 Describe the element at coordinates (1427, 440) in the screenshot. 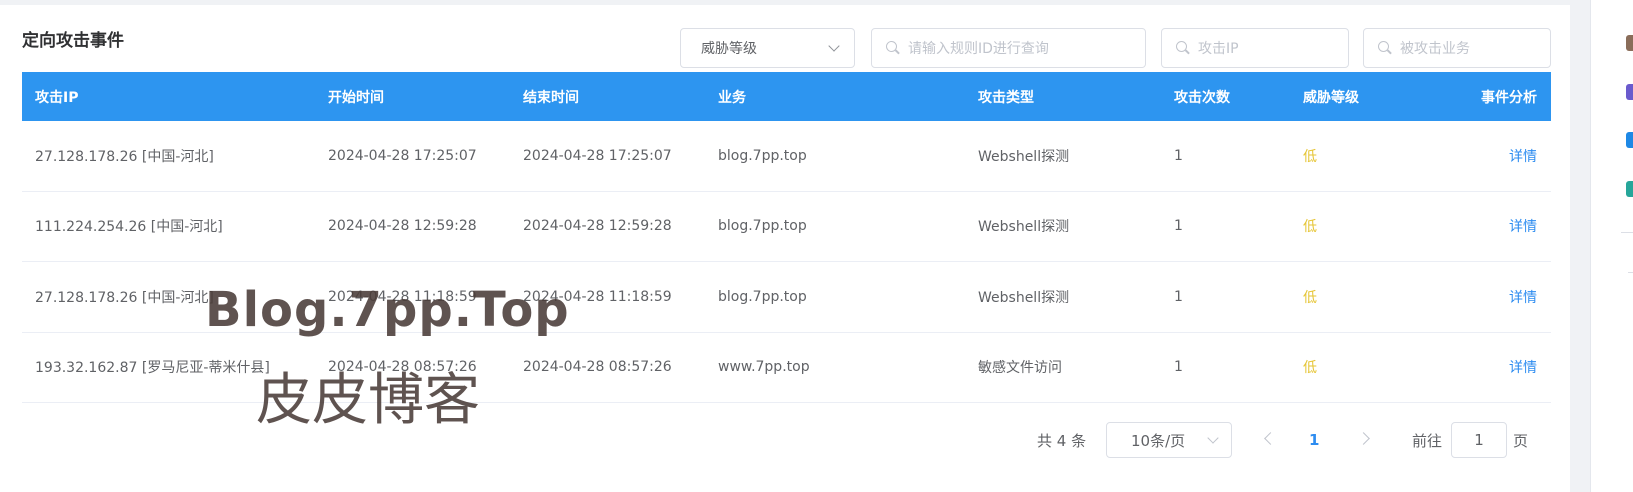

I see `goto-label: 前往` at that location.